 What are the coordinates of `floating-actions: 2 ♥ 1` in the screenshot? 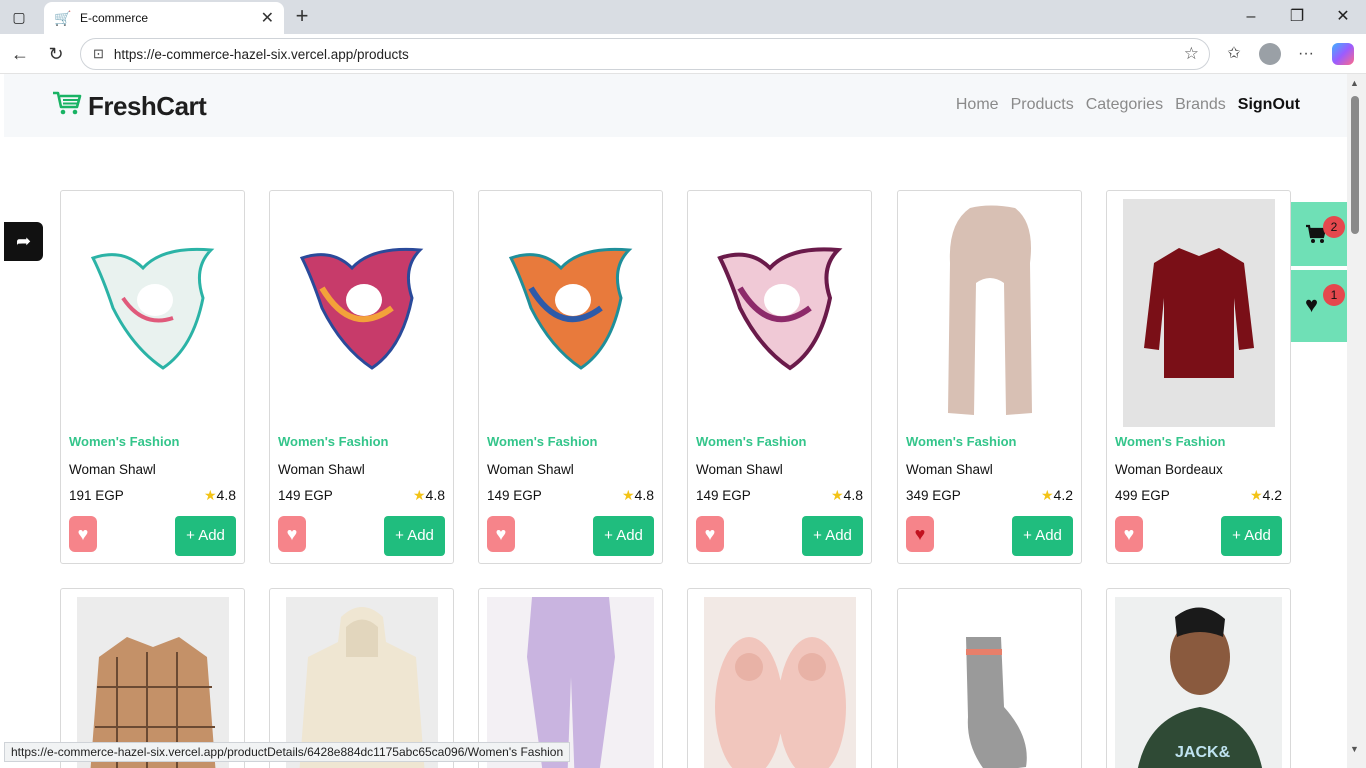 It's located at (1317, 272).